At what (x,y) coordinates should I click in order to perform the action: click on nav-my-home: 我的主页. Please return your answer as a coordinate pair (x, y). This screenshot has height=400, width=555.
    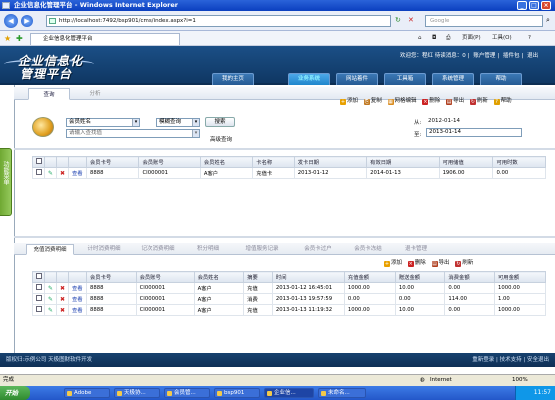
    Looking at the image, I should click on (233, 79).